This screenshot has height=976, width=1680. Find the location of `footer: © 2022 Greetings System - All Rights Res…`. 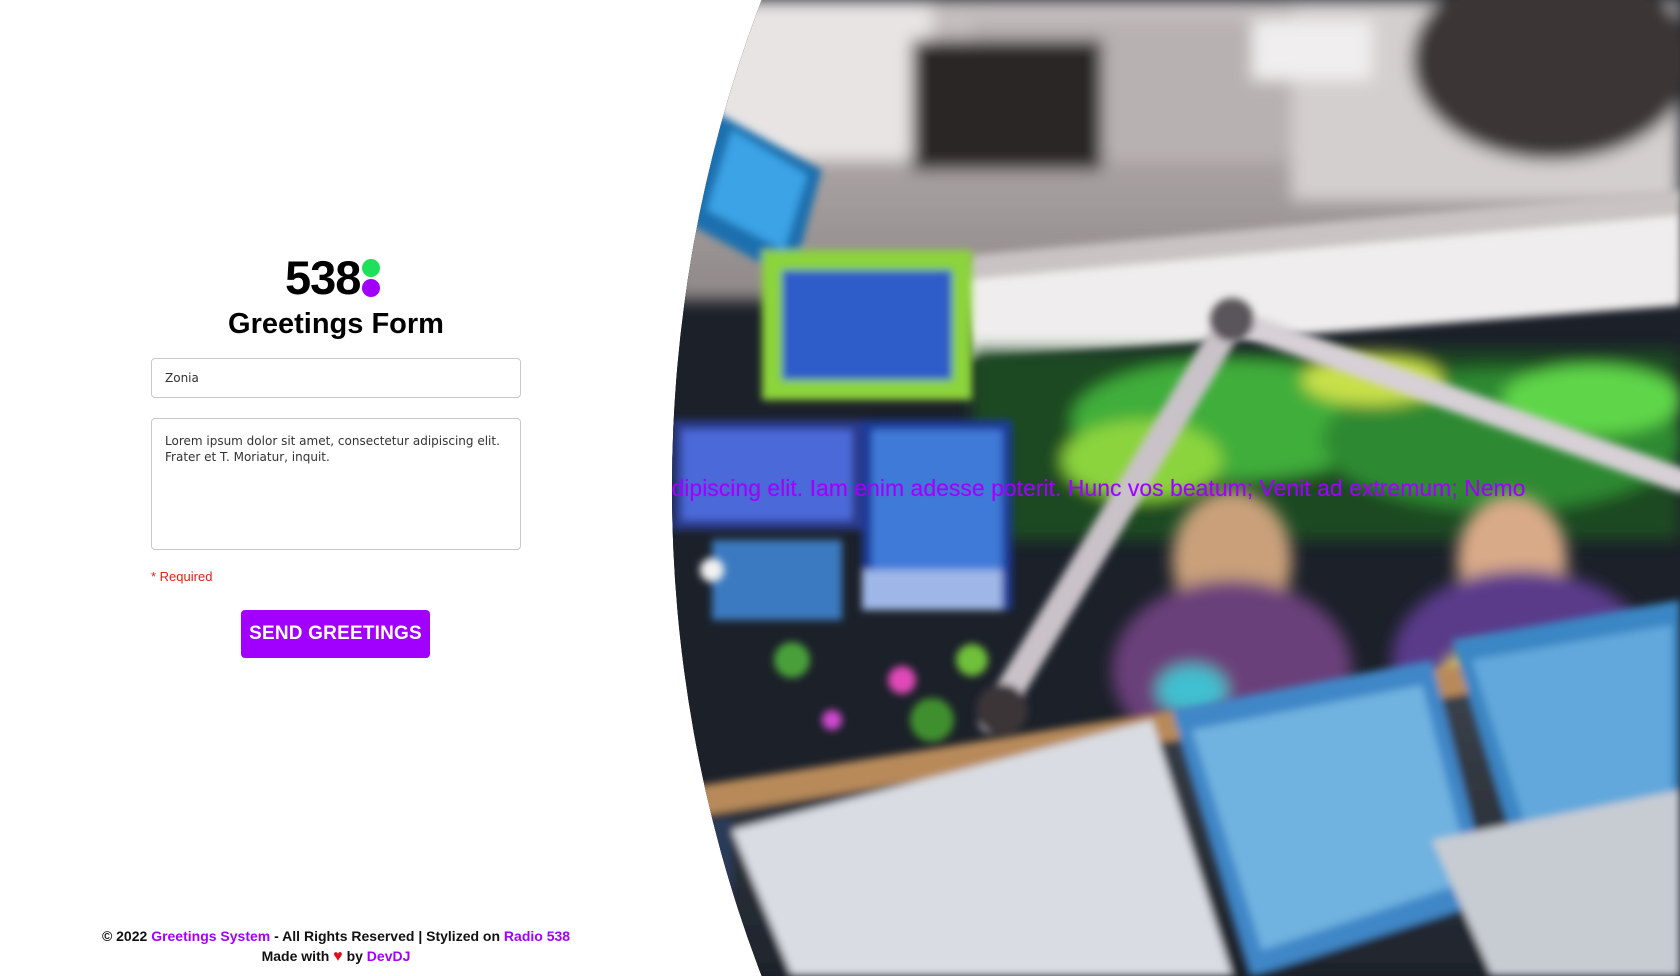

footer: © 2022 Greetings System - All Rights Res… is located at coordinates (336, 946).